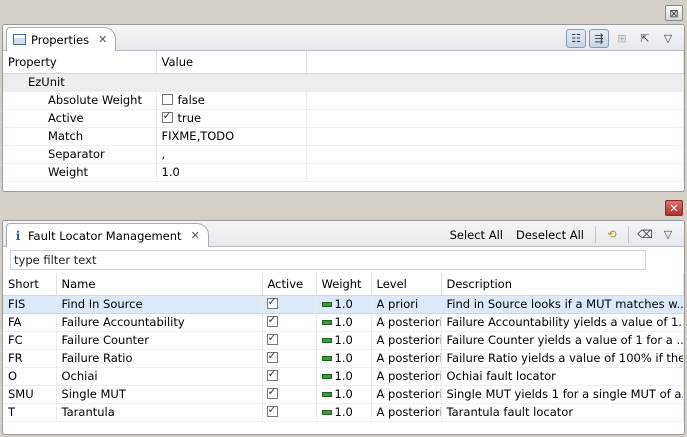  I want to click on property-name: Absolute Weight, so click(80, 100).